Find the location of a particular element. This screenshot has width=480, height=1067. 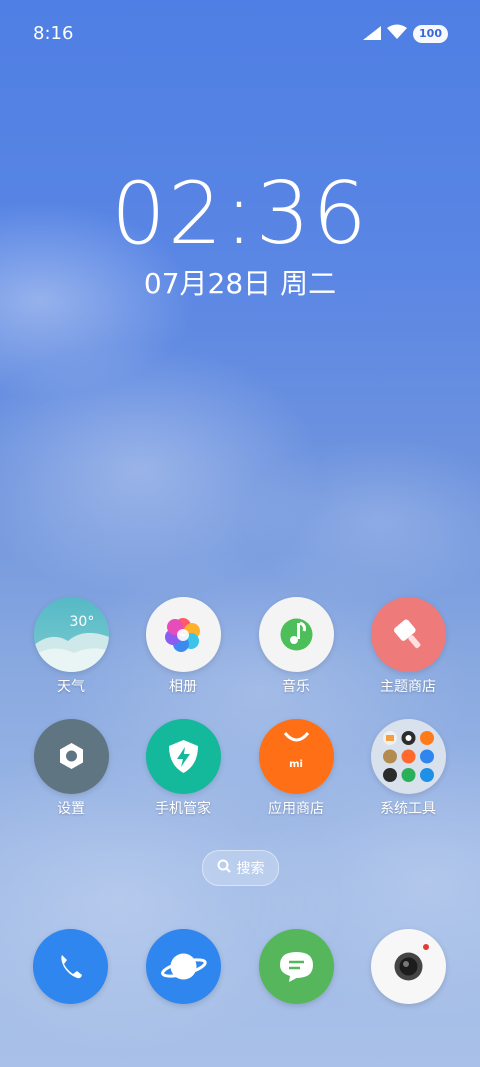

camera-icon is located at coordinates (408, 966).